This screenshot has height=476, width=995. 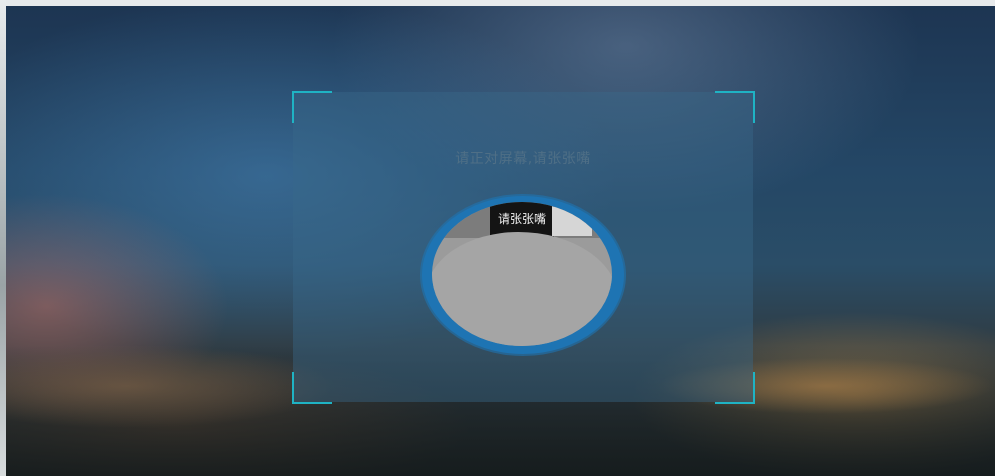 I want to click on camera-prompt: 请张张嘴, so click(x=521, y=219).